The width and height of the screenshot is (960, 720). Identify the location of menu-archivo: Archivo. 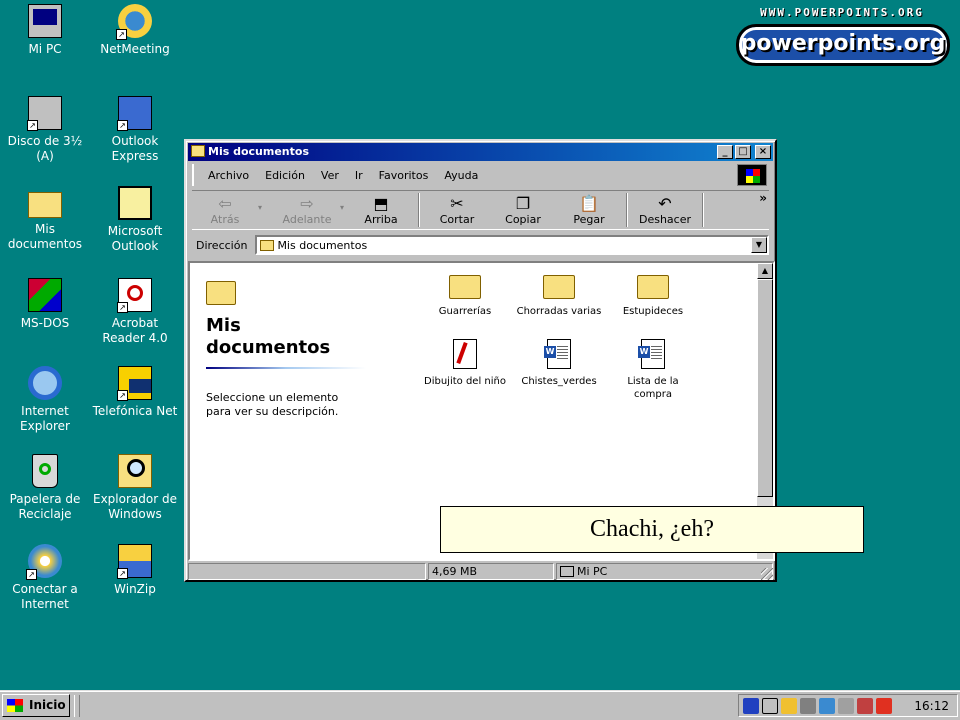
(228, 175).